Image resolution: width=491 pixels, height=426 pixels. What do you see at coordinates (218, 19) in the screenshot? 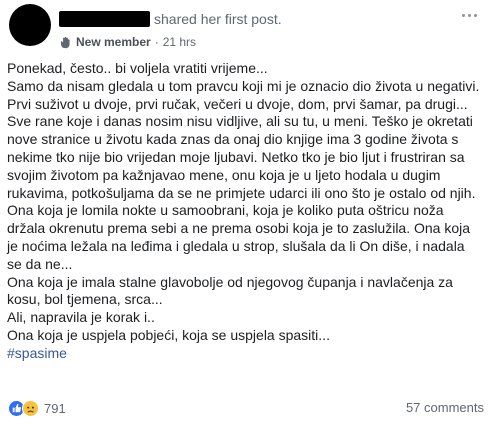
I see `author-action-text: shared her first post.` at bounding box center [218, 19].